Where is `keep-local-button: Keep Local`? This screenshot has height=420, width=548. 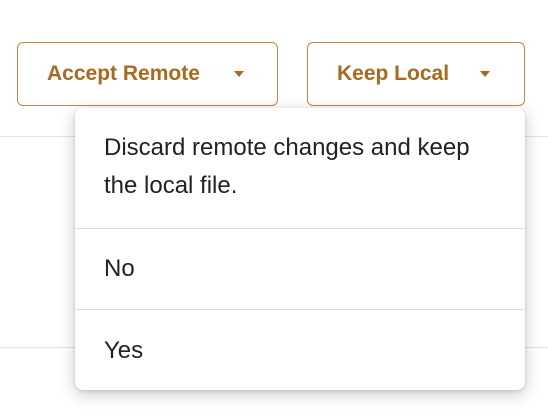
keep-local-button: Keep Local is located at coordinates (416, 74).